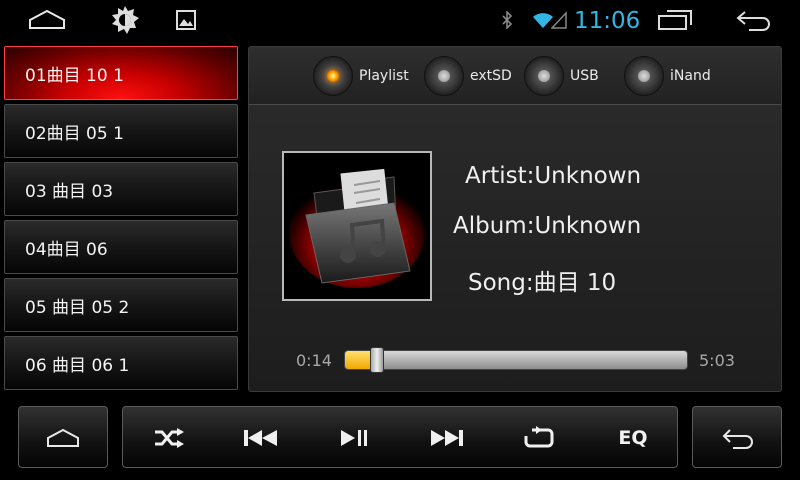 This screenshot has width=800, height=480. Describe the element at coordinates (491, 76) in the screenshot. I see `source-label: extSD` at that location.